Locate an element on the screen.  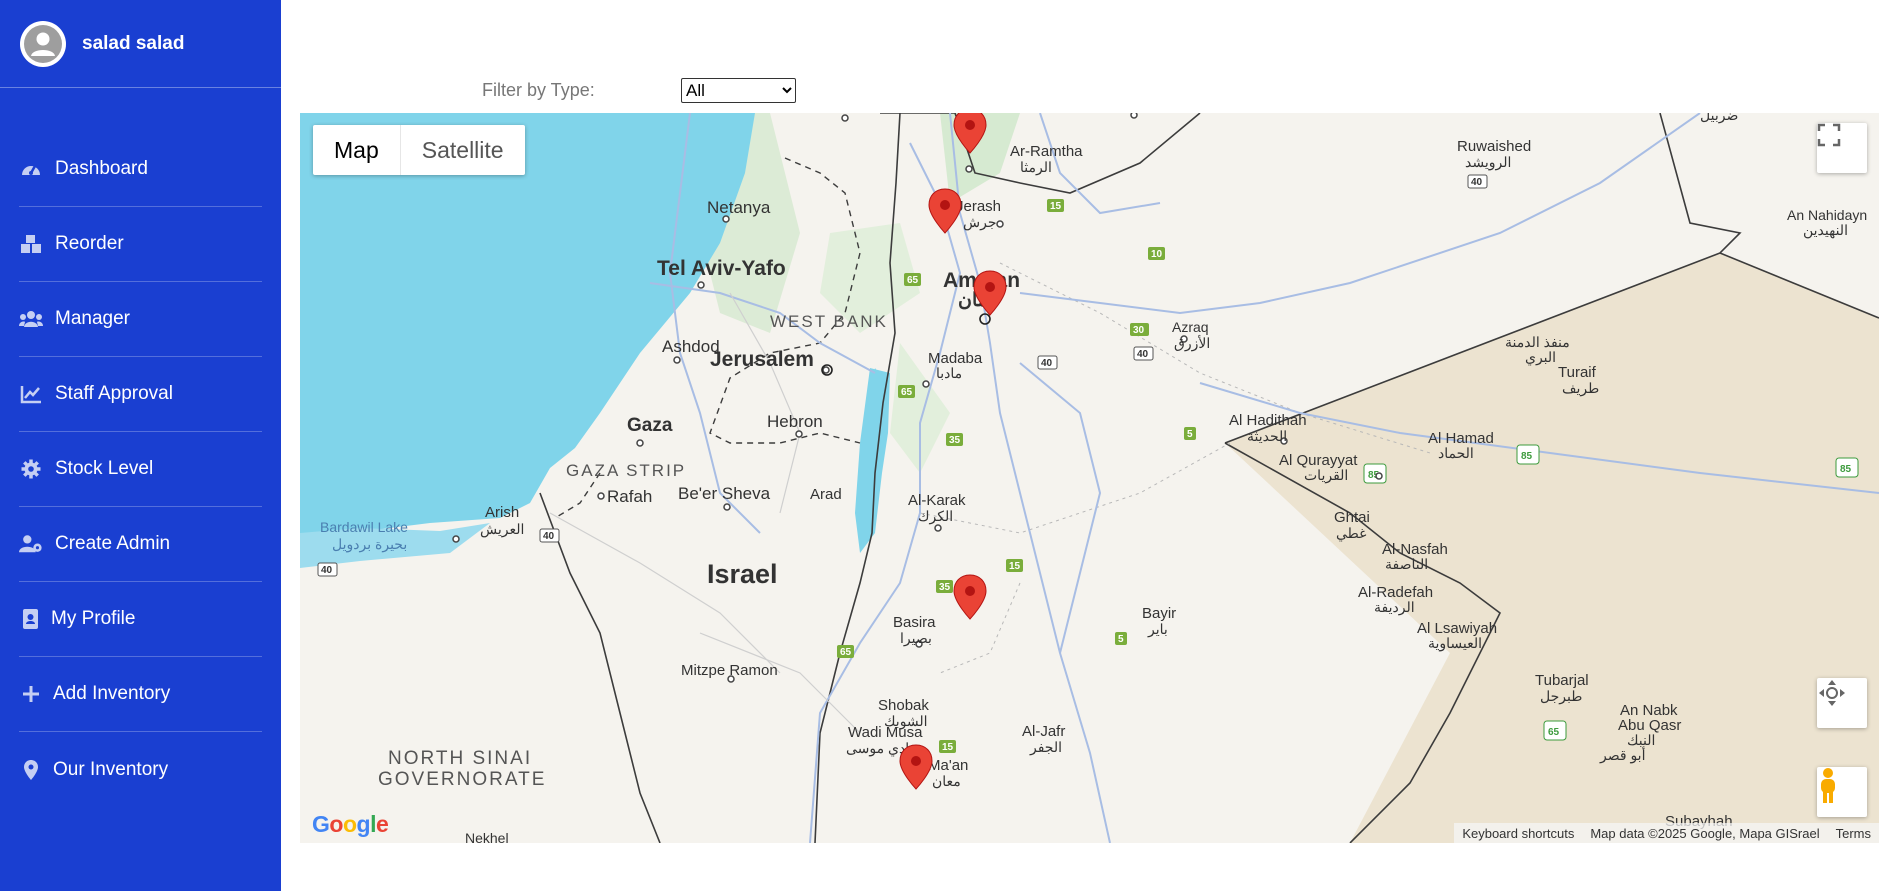
fullscreen-button is located at coordinates (1842, 148).